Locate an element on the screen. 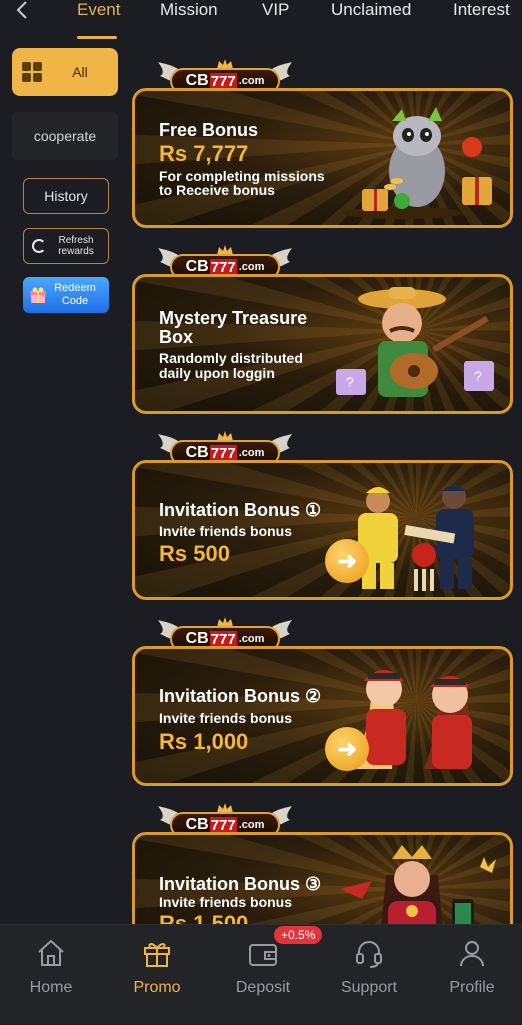 Image resolution: width=522 pixels, height=1025 pixels. step-number: ② is located at coordinates (313, 696).